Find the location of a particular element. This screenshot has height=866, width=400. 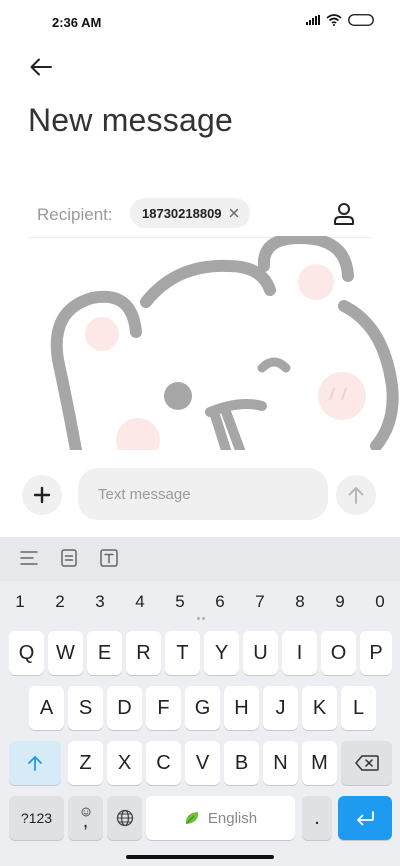

compose-bar is located at coordinates (200, 494).